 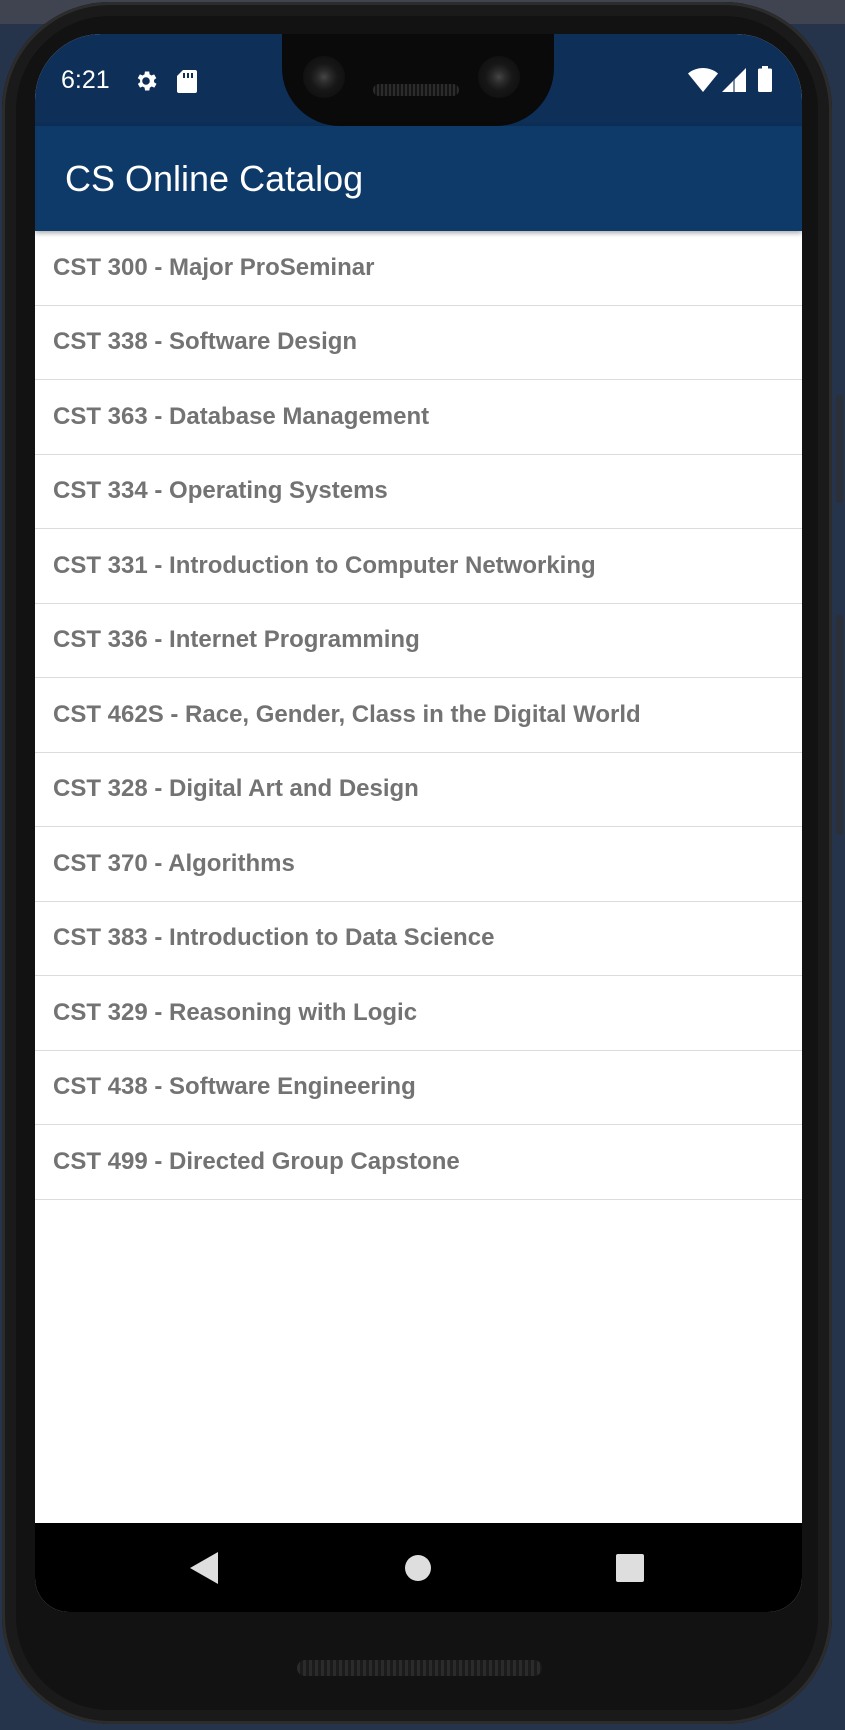 I want to click on app-title: CS Online Catalog, so click(x=214, y=178).